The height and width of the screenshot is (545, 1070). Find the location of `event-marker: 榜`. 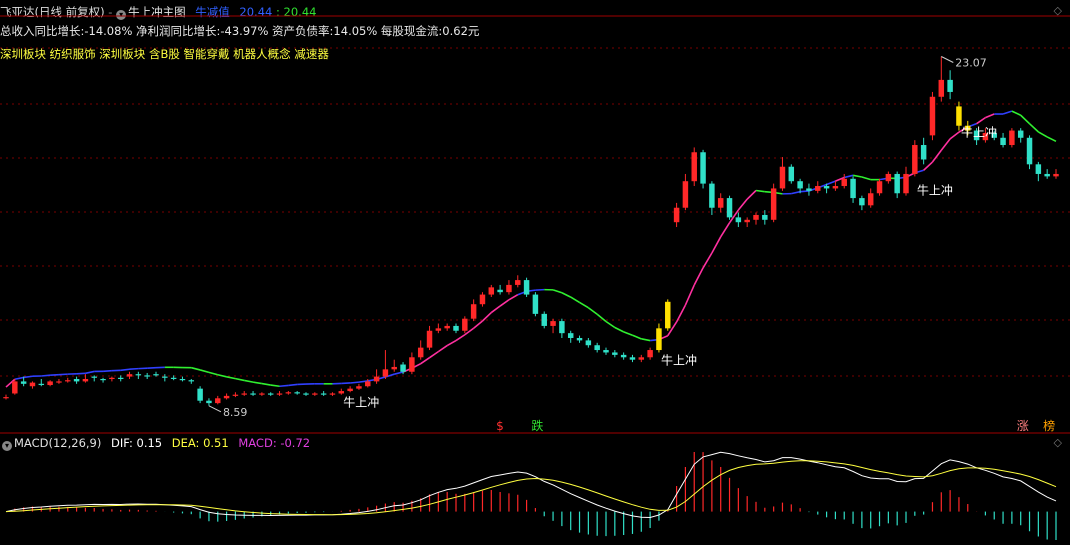

event-marker: 榜 is located at coordinates (1049, 425).